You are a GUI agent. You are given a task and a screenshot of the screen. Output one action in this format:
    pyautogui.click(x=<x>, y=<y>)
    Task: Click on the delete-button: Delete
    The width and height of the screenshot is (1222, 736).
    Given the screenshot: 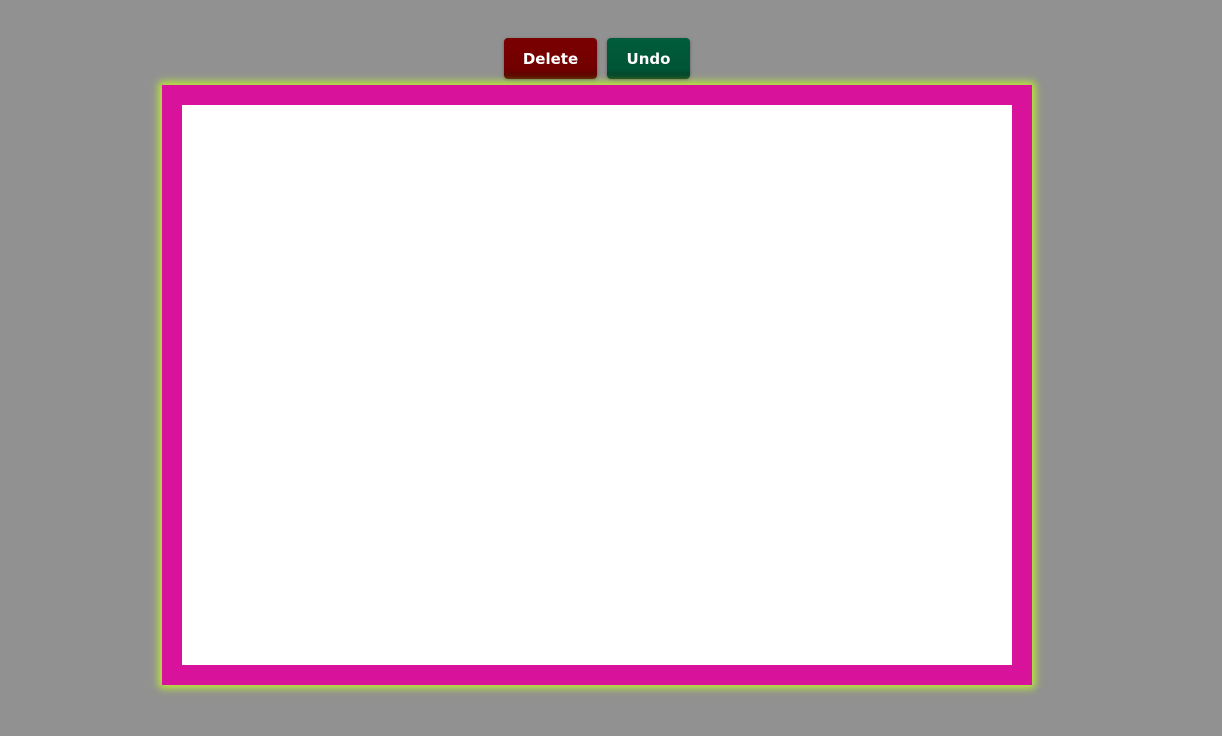 What is the action you would take?
    pyautogui.click(x=550, y=58)
    